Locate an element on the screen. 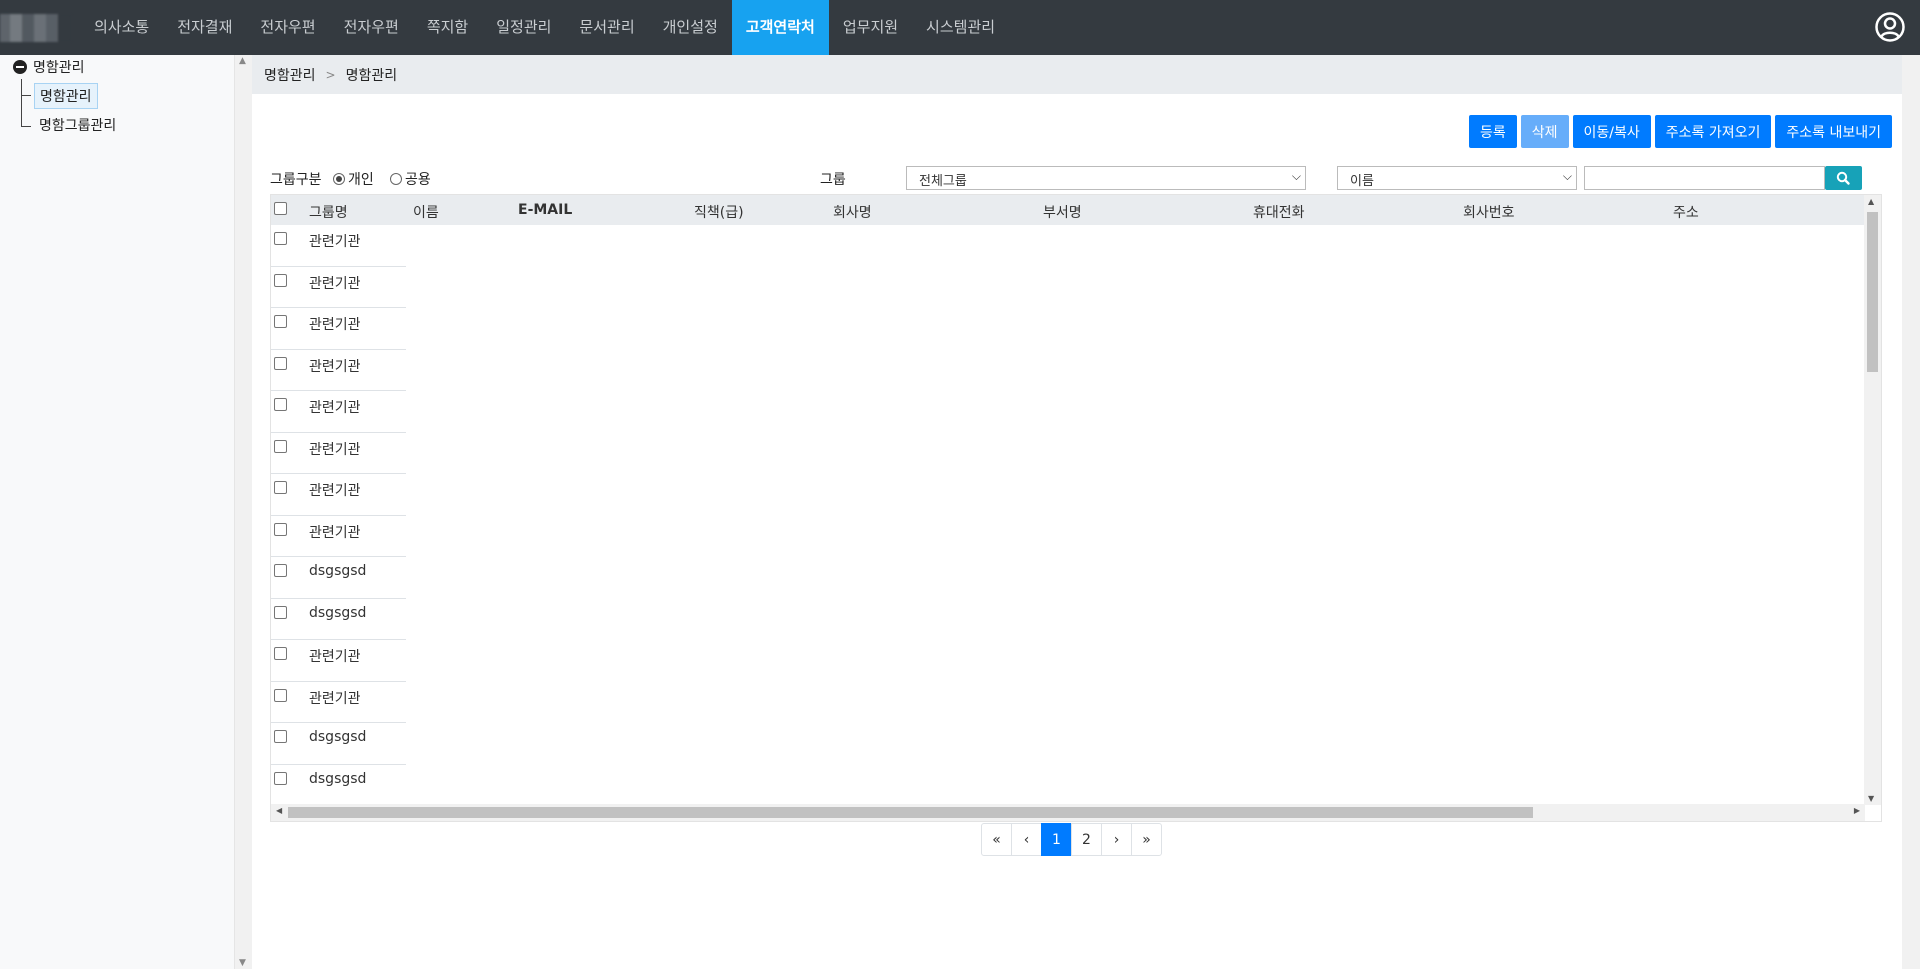 The height and width of the screenshot is (969, 1920). action-toolbar: 등록 삭제 이동/복사 주소록 가져오기 주소록 내보내기 is located at coordinates (1680, 131).